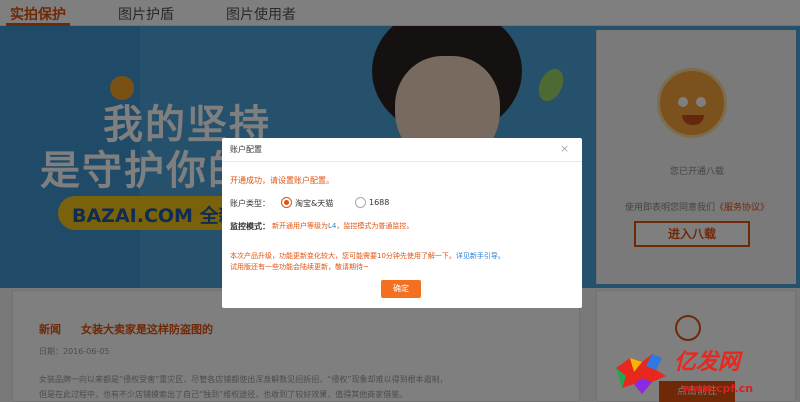 This screenshot has width=800, height=402. Describe the element at coordinates (718, 388) in the screenshot. I see `watermark-url: www.cpf.cn` at that location.